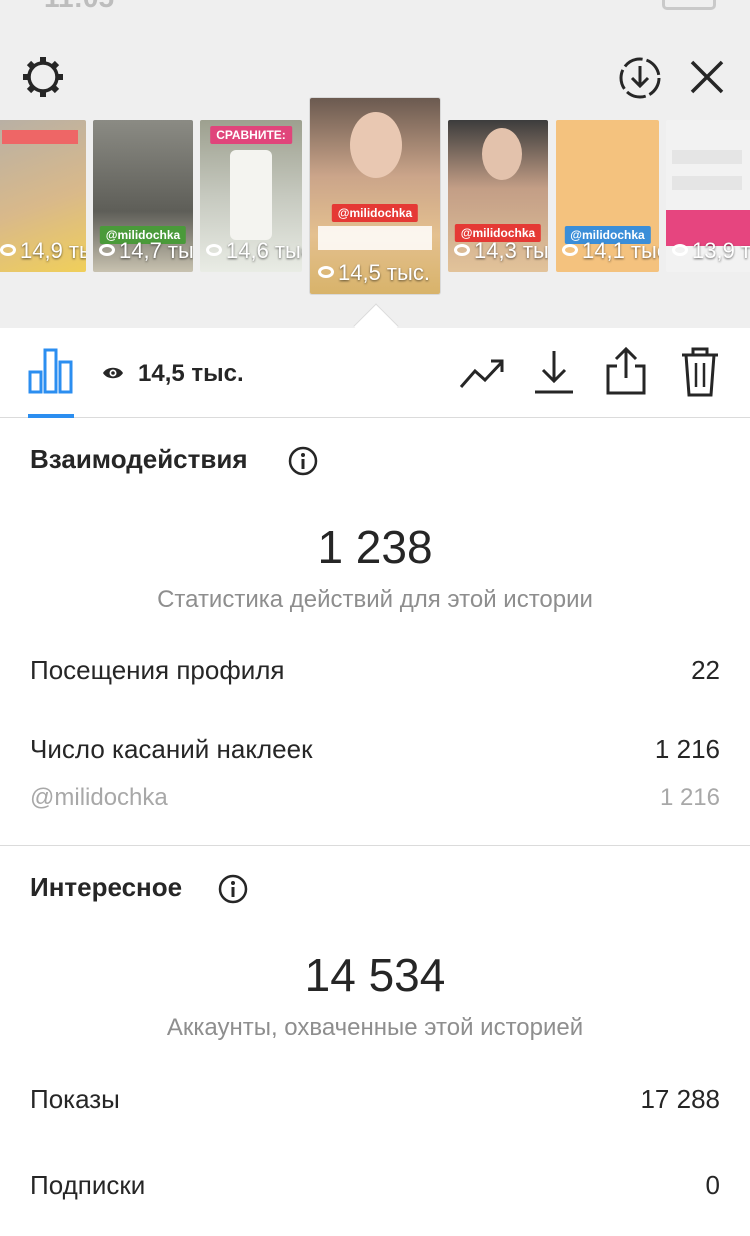 This screenshot has width=750, height=1236. I want to click on story-tag: @milidochka, so click(375, 213).